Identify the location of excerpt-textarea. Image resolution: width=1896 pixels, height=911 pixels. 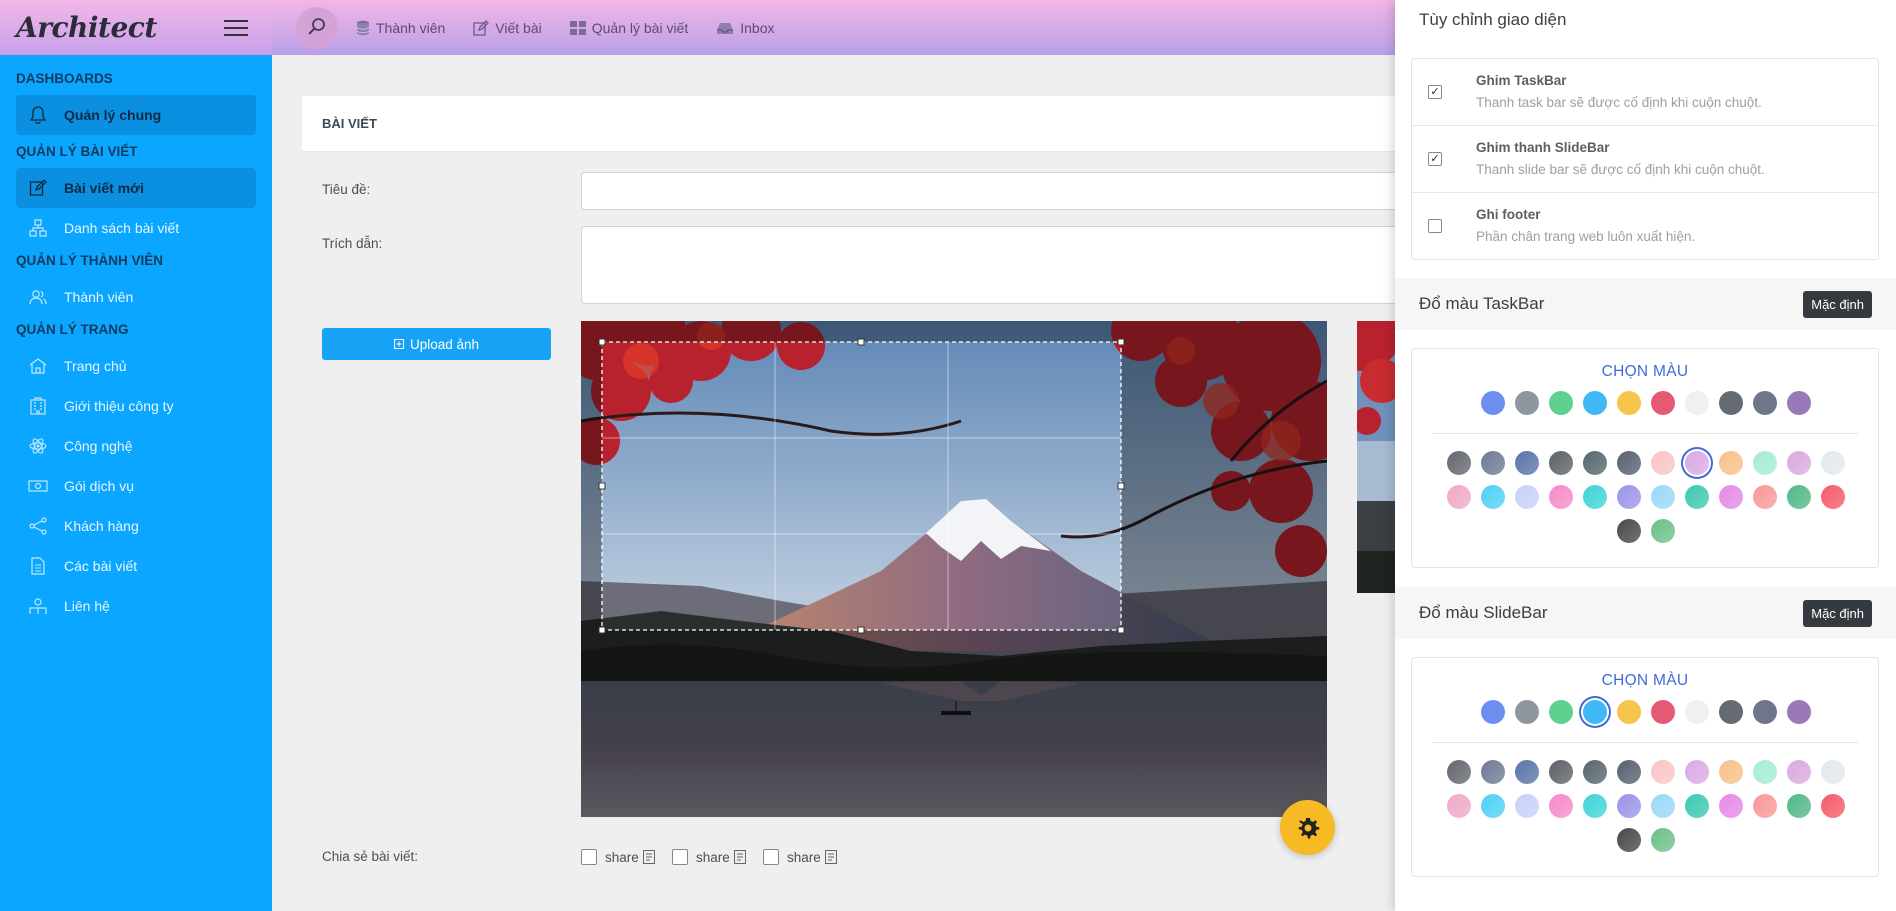
(996, 265).